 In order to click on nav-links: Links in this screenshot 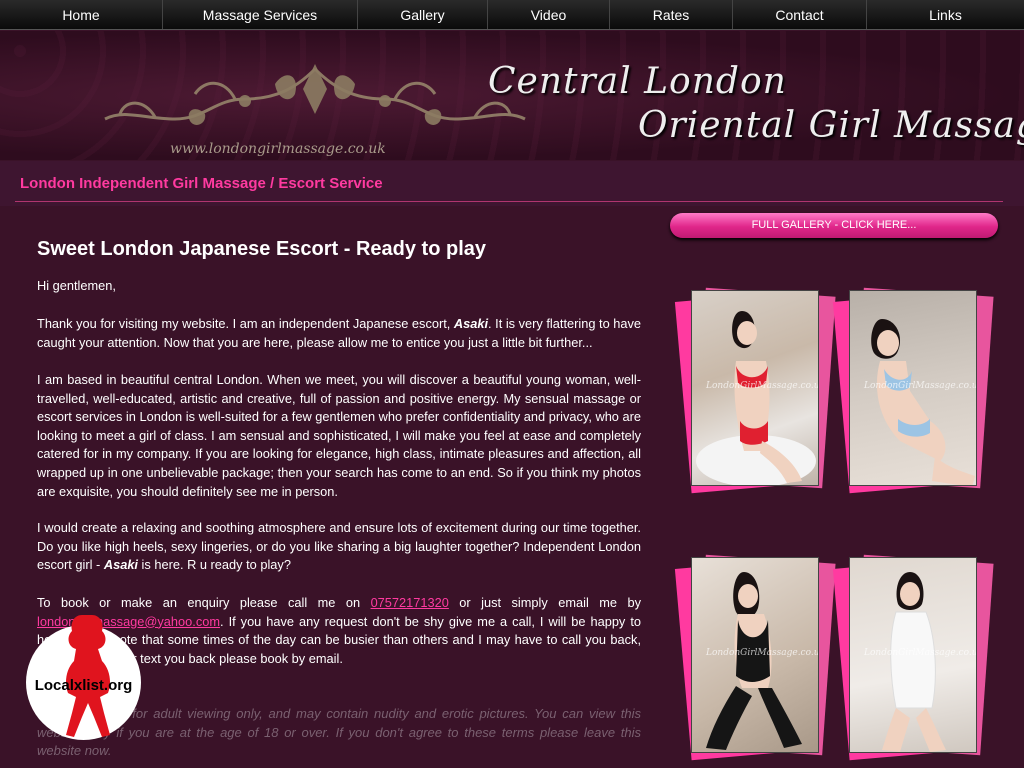, I will do `click(945, 14)`.